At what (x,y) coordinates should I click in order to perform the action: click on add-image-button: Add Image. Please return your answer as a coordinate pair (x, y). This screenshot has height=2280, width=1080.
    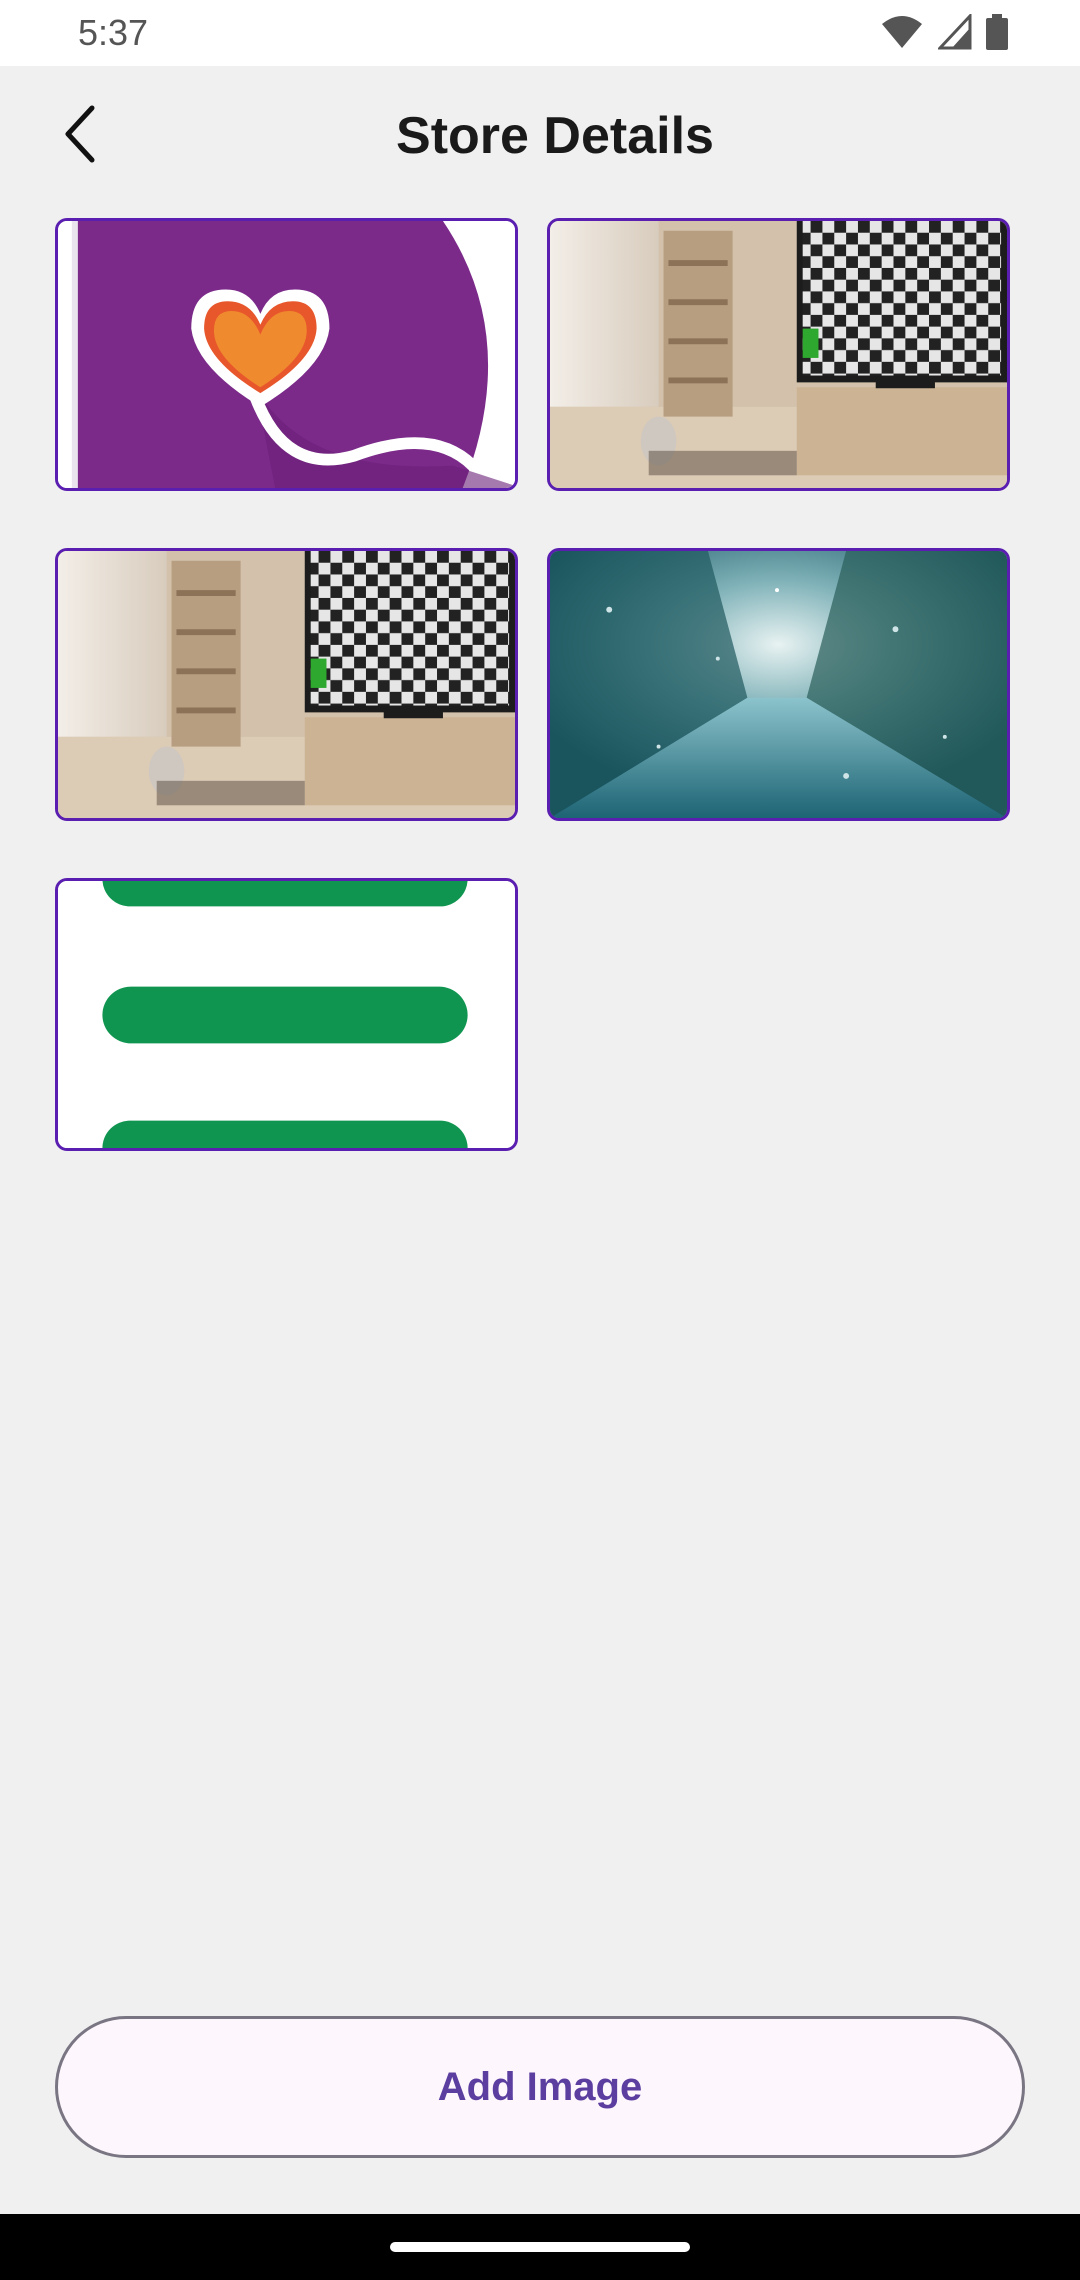
    Looking at the image, I should click on (540, 2087).